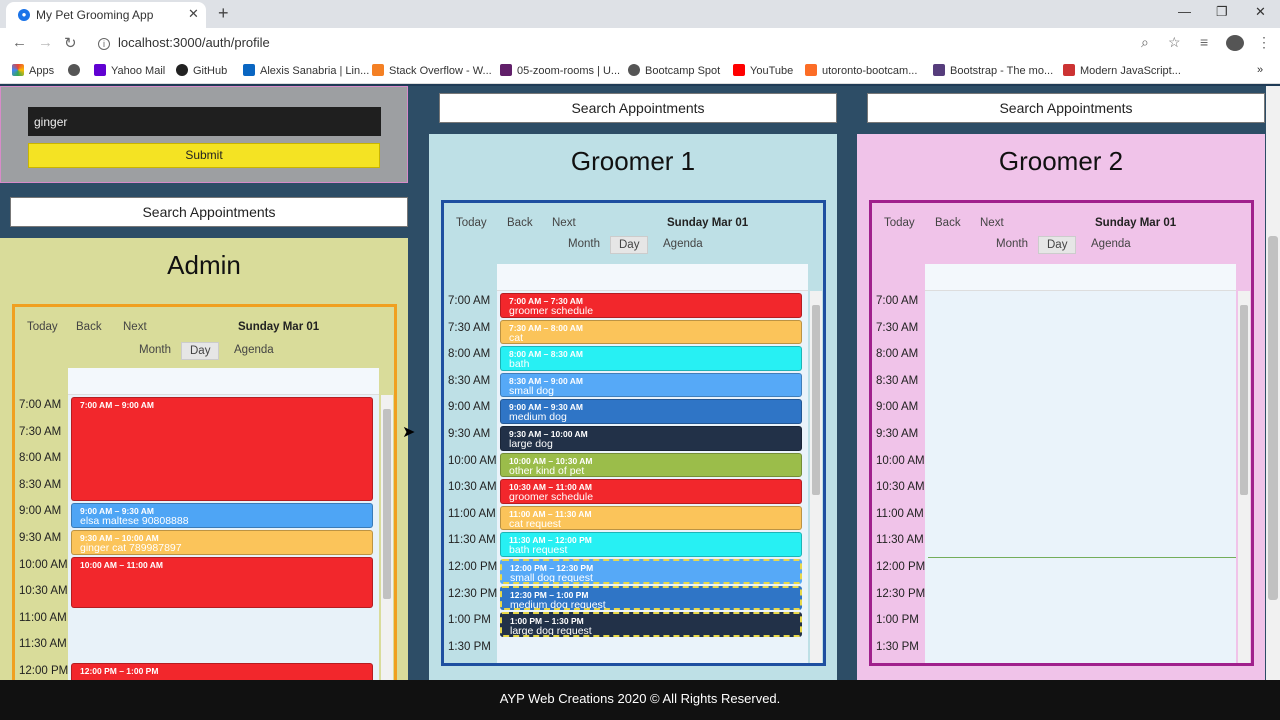 The height and width of the screenshot is (720, 1280). What do you see at coordinates (651, 332) in the screenshot?
I see `calendar-event: 7:30 AM – 8:00 AM cat` at bounding box center [651, 332].